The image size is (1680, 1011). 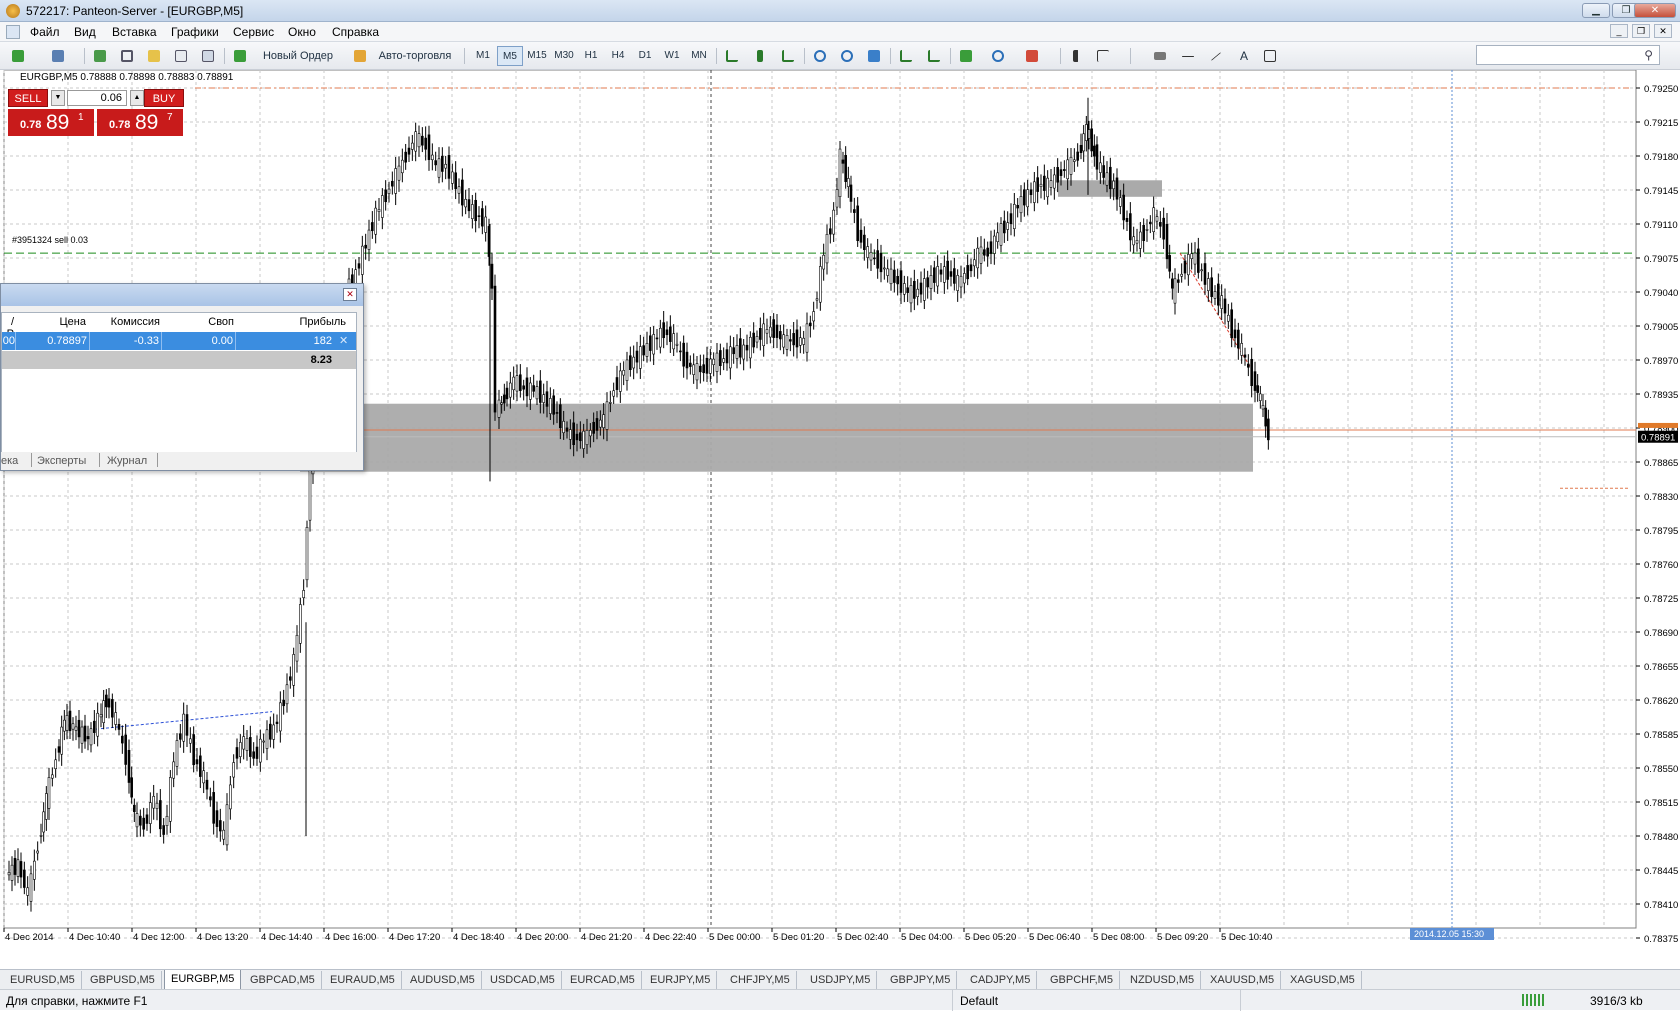 What do you see at coordinates (921, 980) in the screenshot?
I see `symbol-tab: GBPJPY,M5` at bounding box center [921, 980].